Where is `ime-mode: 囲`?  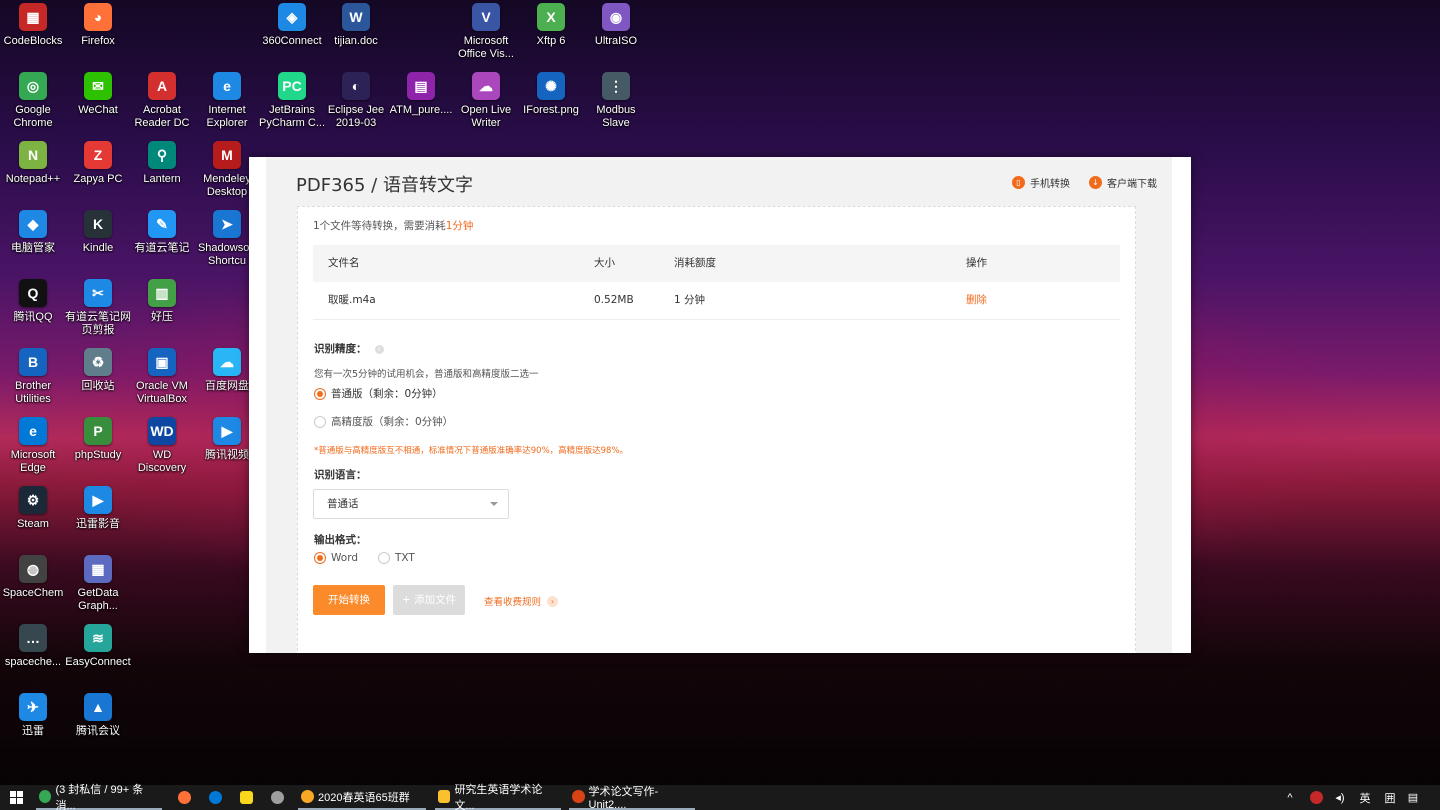
ime-mode: 囲 is located at coordinates (1390, 797).